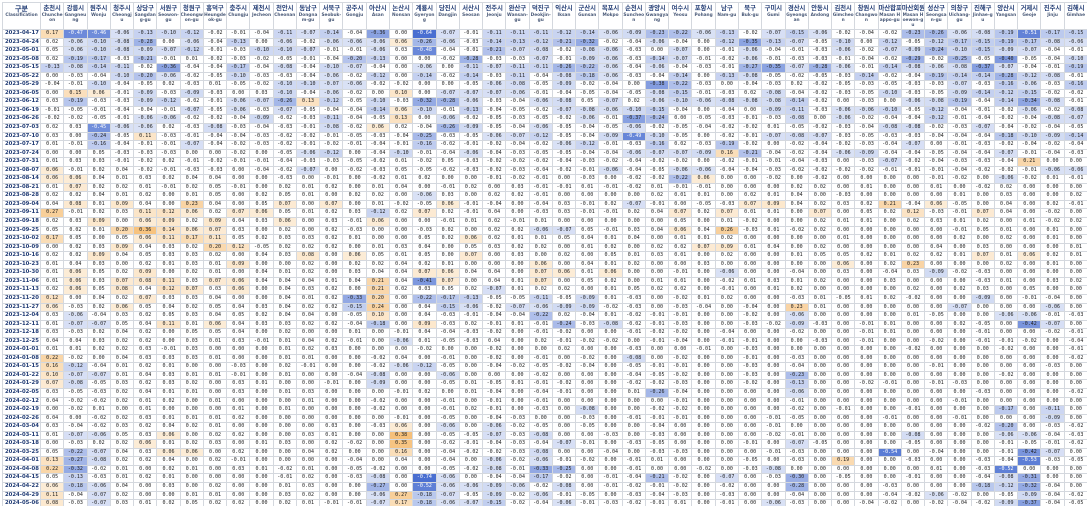 This screenshot has height=508, width=1089. What do you see at coordinates (564, 8) in the screenshot?
I see `column-header-ko: 익산시` at bounding box center [564, 8].